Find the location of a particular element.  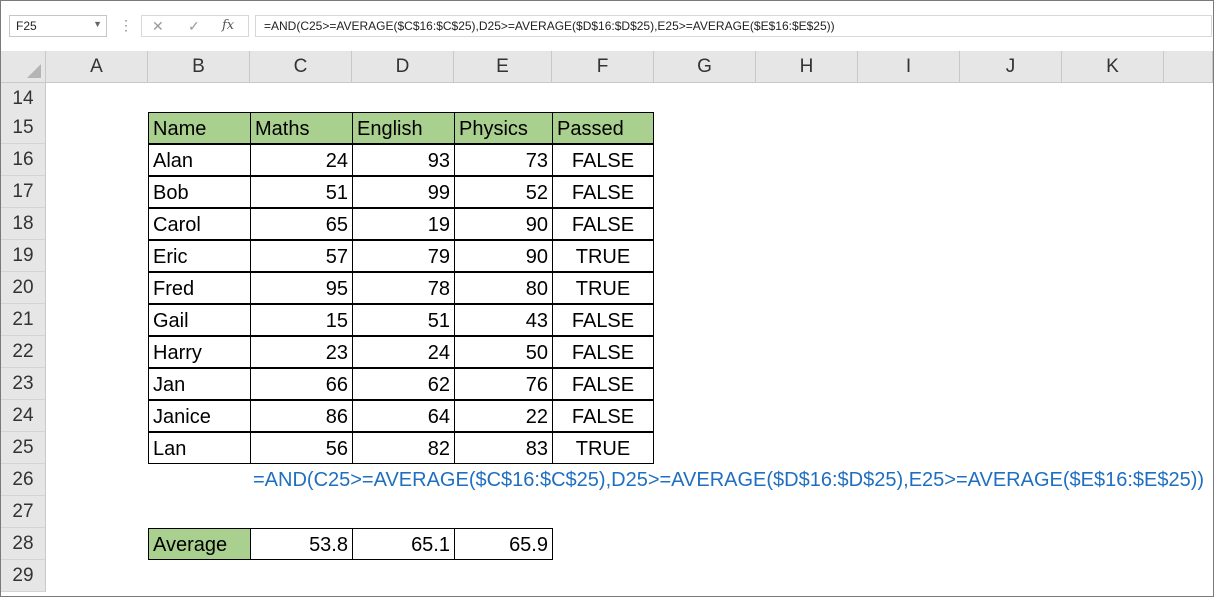

cancel-icon: ✕ is located at coordinates (158, 26).